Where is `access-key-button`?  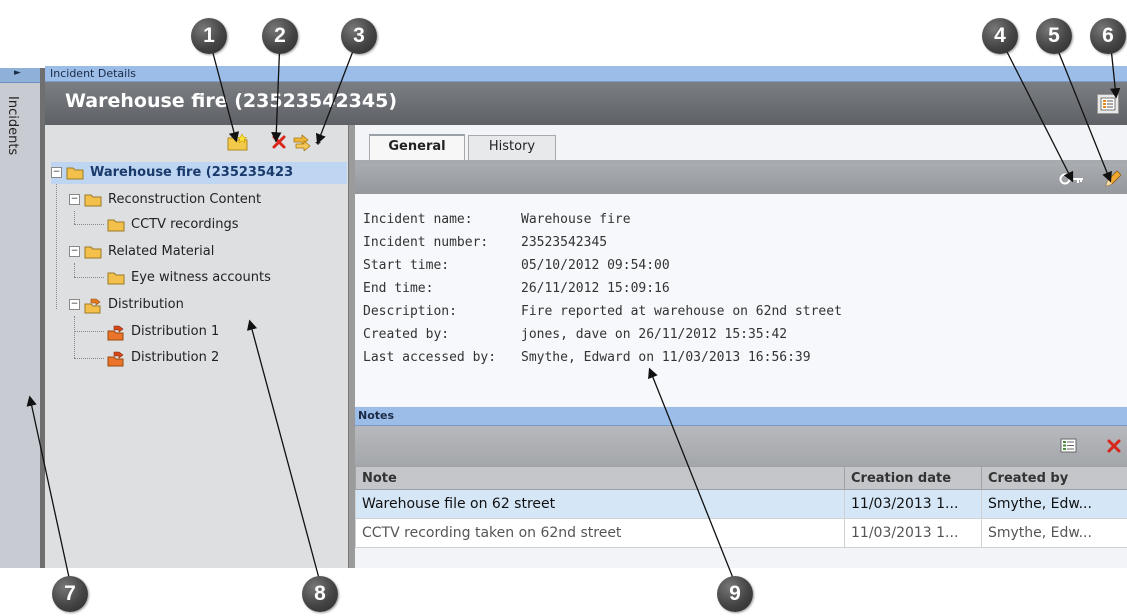
access-key-button is located at coordinates (1072, 181).